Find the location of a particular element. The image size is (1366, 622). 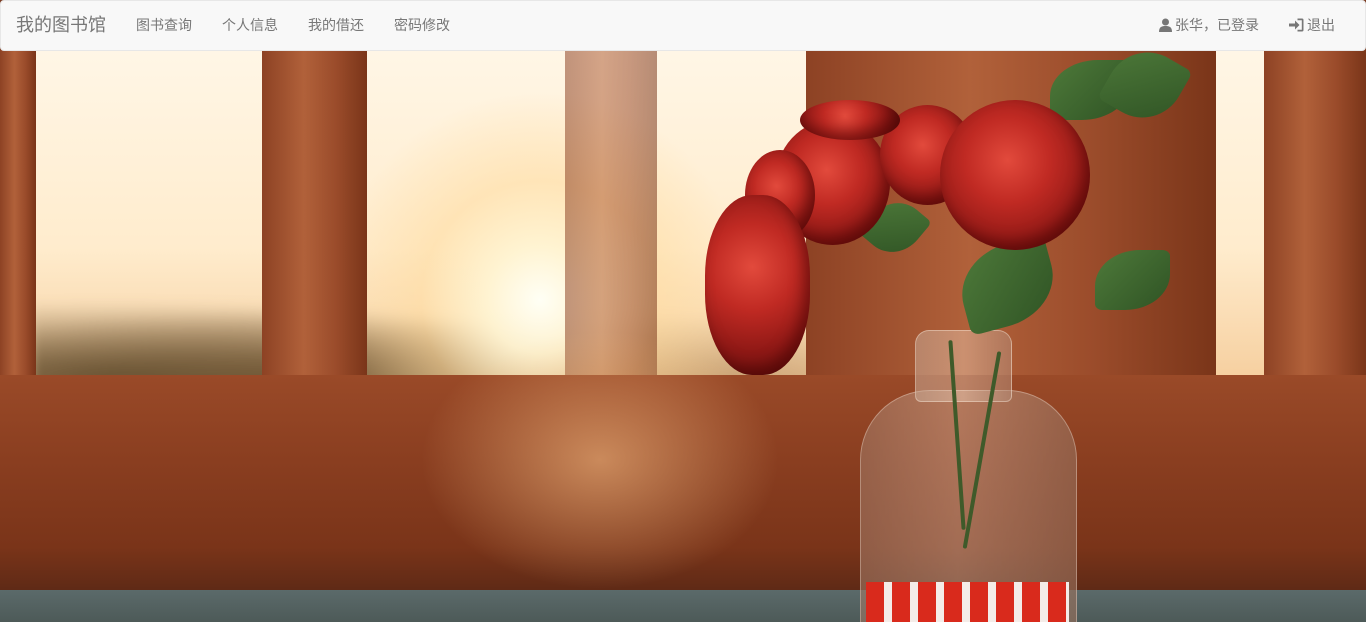

main-nav: 图书查询 个人信息 我的借还 密码修改 is located at coordinates (293, 26).